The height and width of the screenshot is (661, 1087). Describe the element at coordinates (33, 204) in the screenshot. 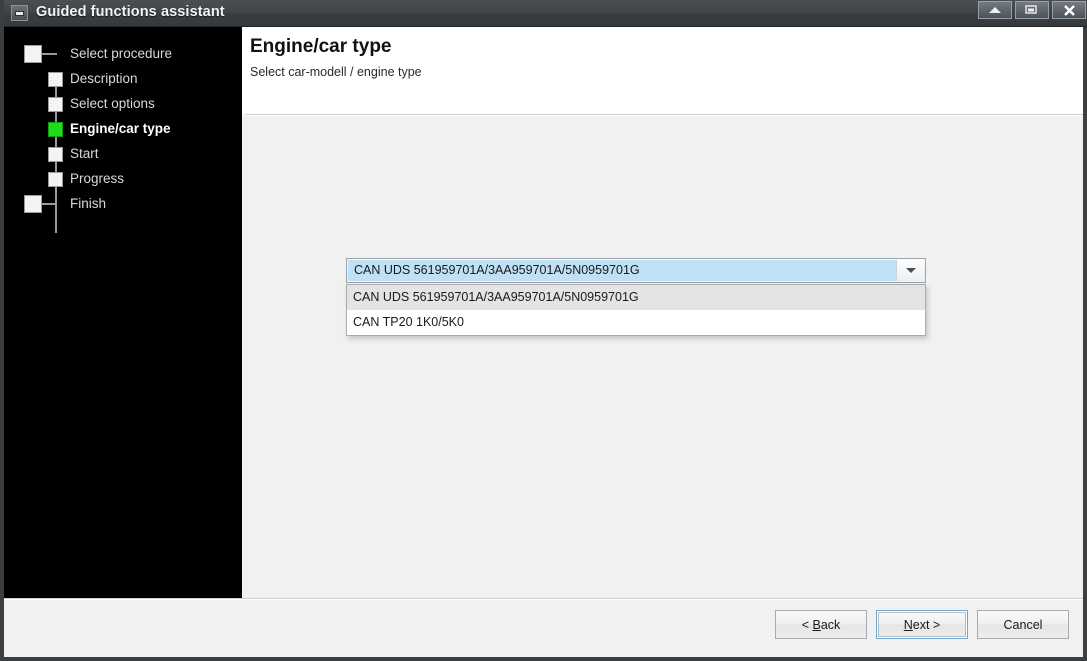

I see `step-node-finish` at that location.